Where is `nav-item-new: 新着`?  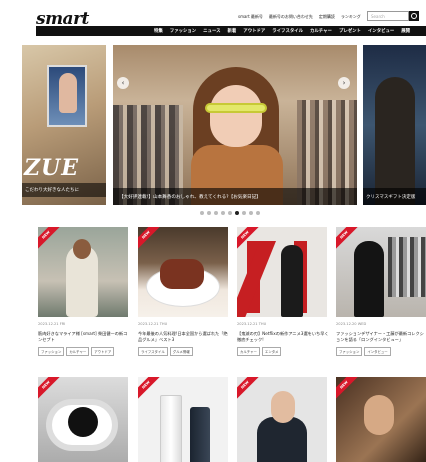 nav-item-new: 新着 is located at coordinates (232, 31).